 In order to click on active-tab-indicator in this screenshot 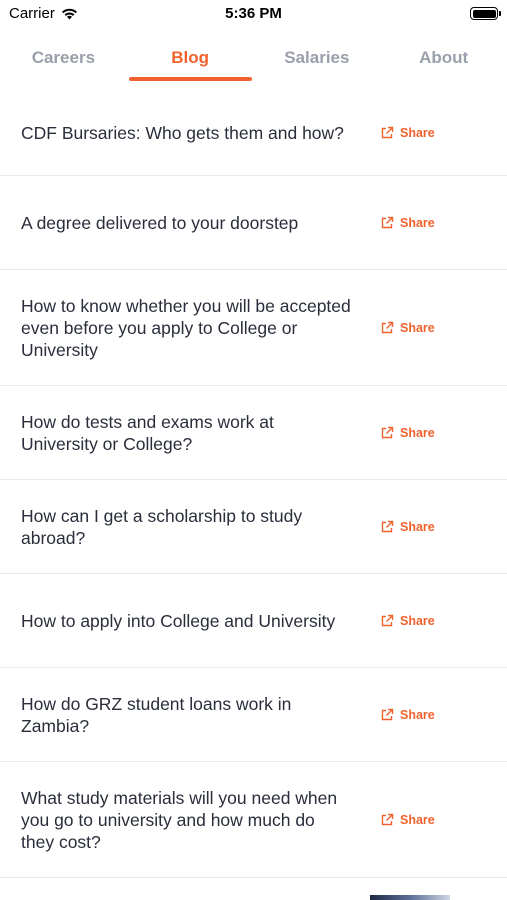, I will do `click(190, 79)`.